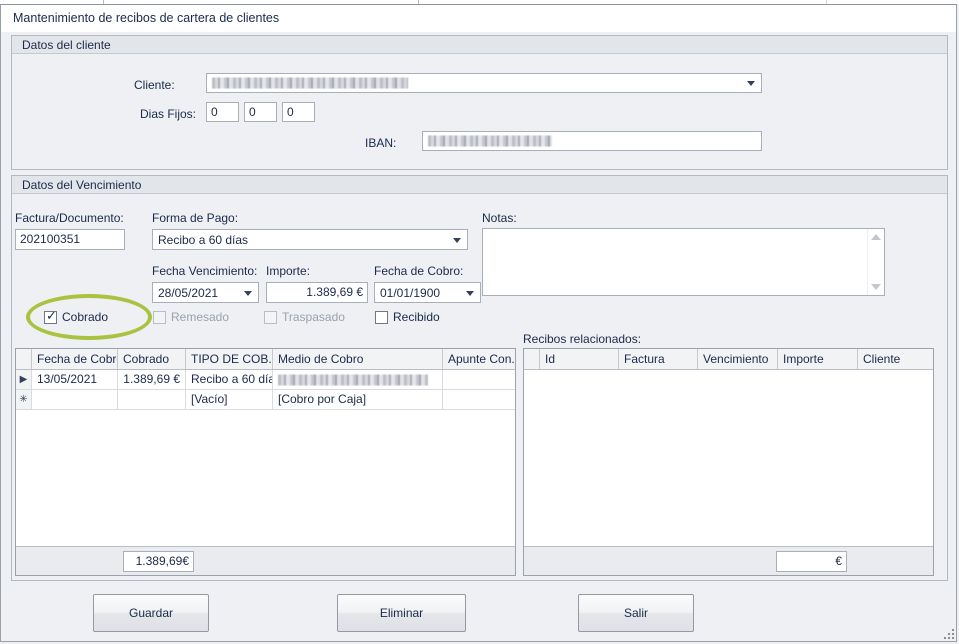 This screenshot has width=959, height=644. What do you see at coordinates (205, 271) in the screenshot?
I see `fecha-vencimiento-label: Fecha Vencimiento:` at bounding box center [205, 271].